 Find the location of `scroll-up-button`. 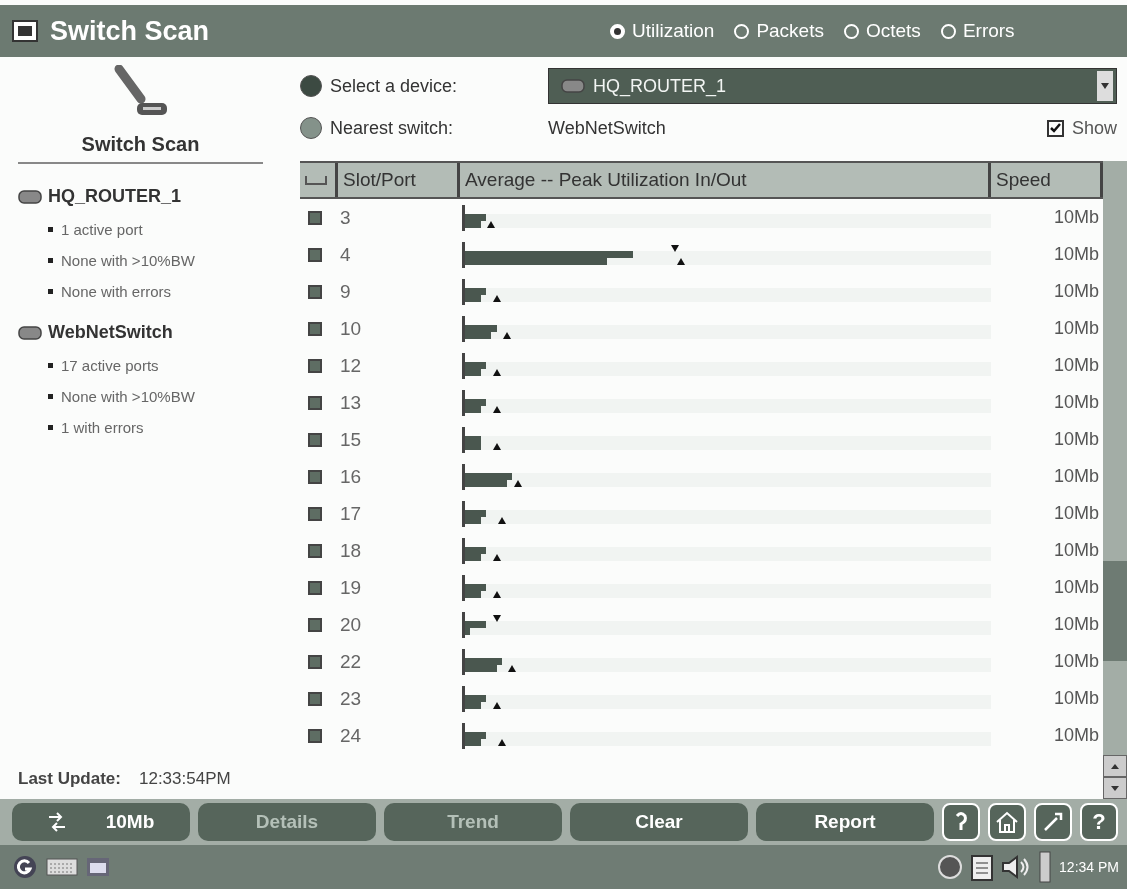

scroll-up-button is located at coordinates (1115, 766).